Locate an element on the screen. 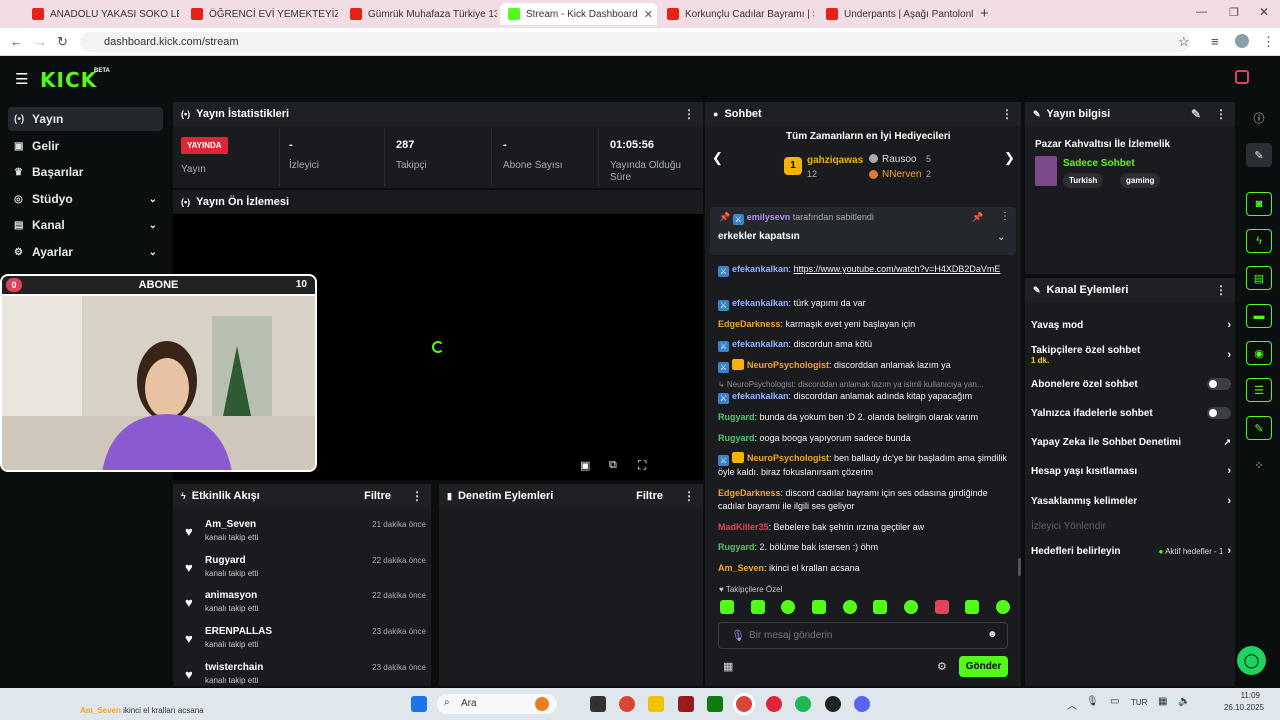 This screenshot has width=1280, height=720. pencil-icon: ✎ is located at coordinates (1259, 155).